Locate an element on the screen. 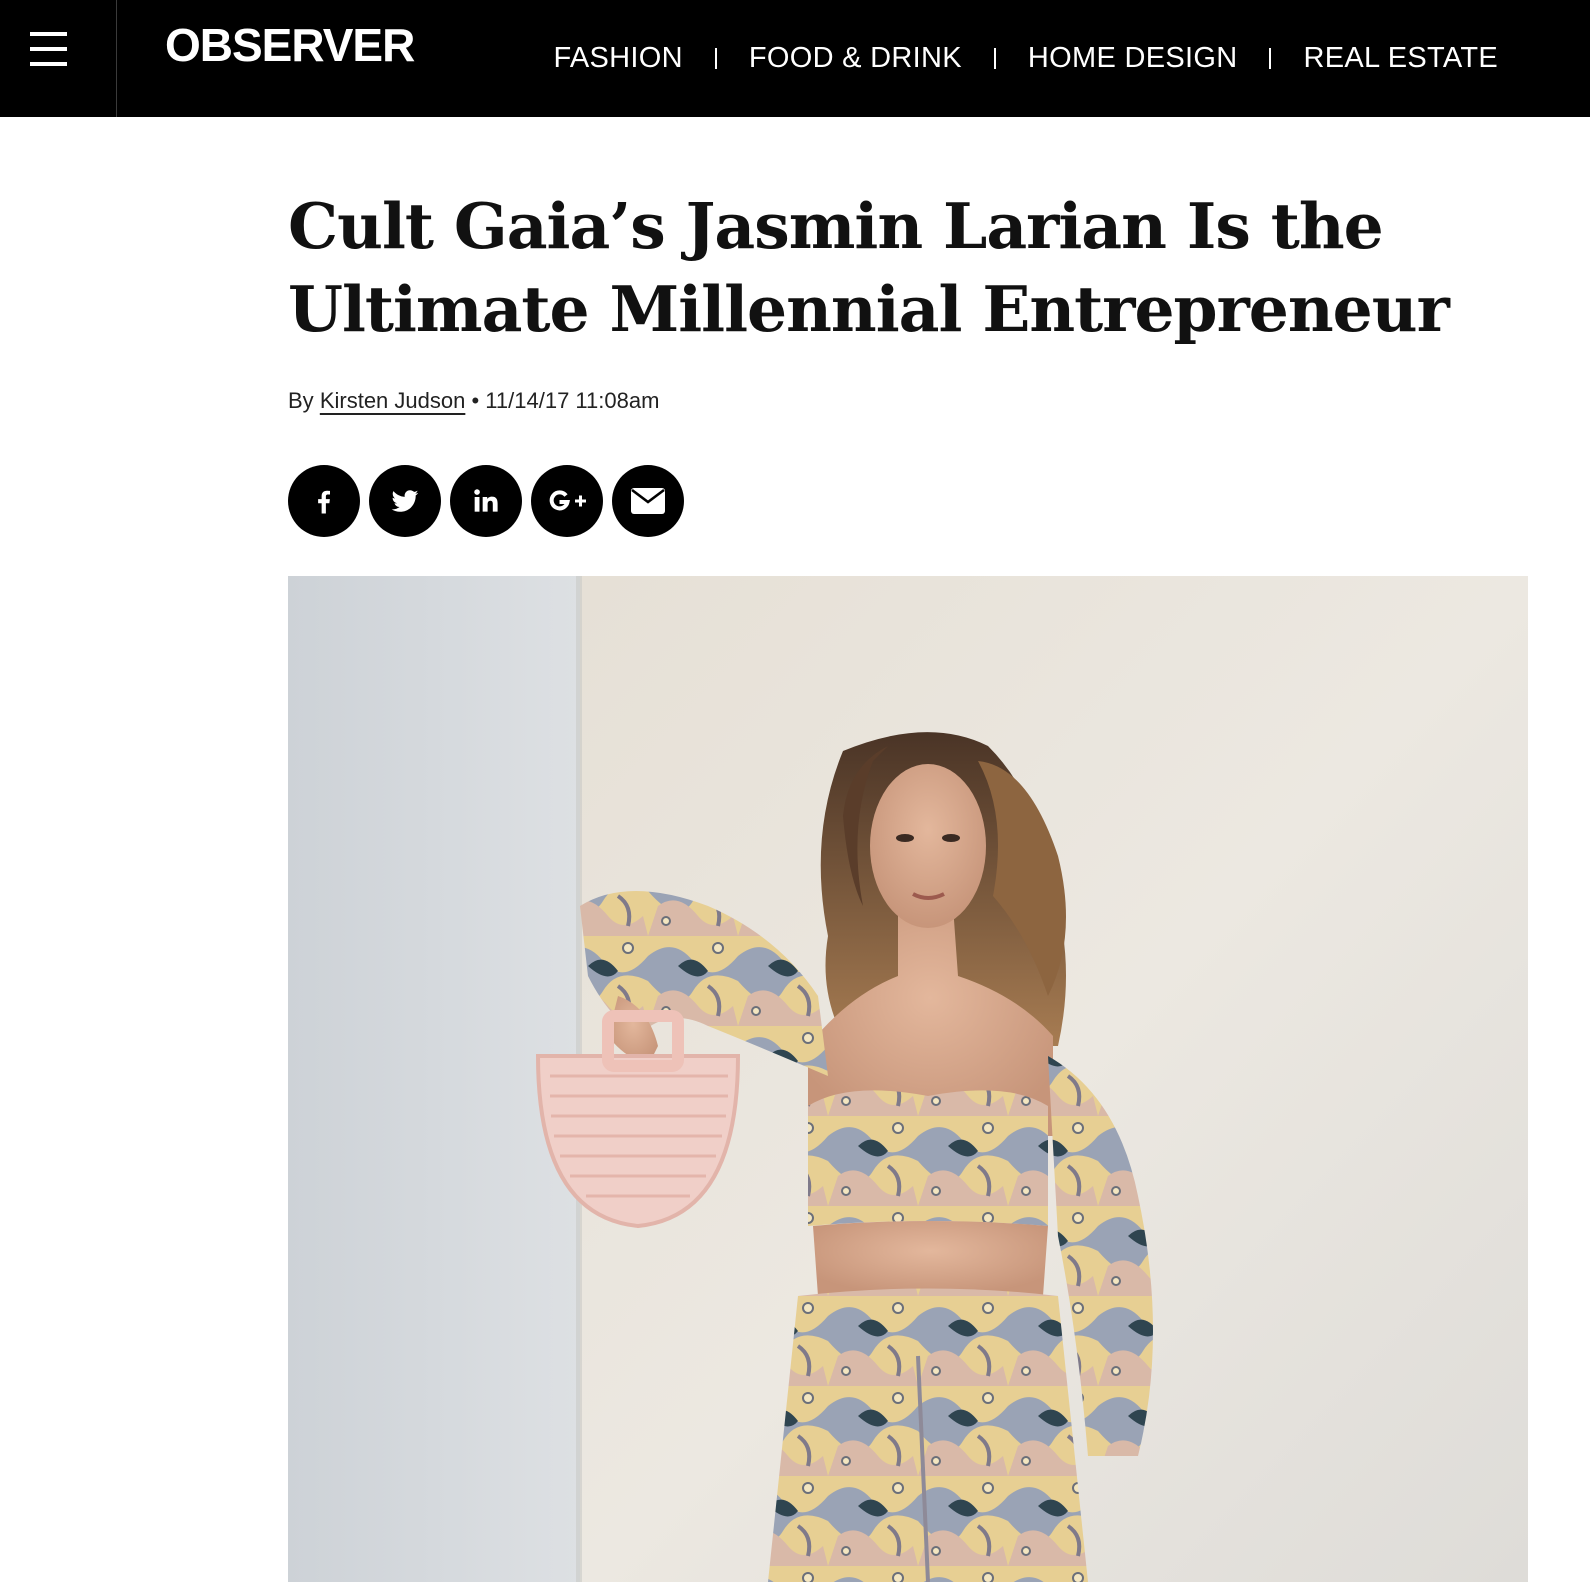 The width and height of the screenshot is (1590, 1582). share-buttons is located at coordinates (486, 501).